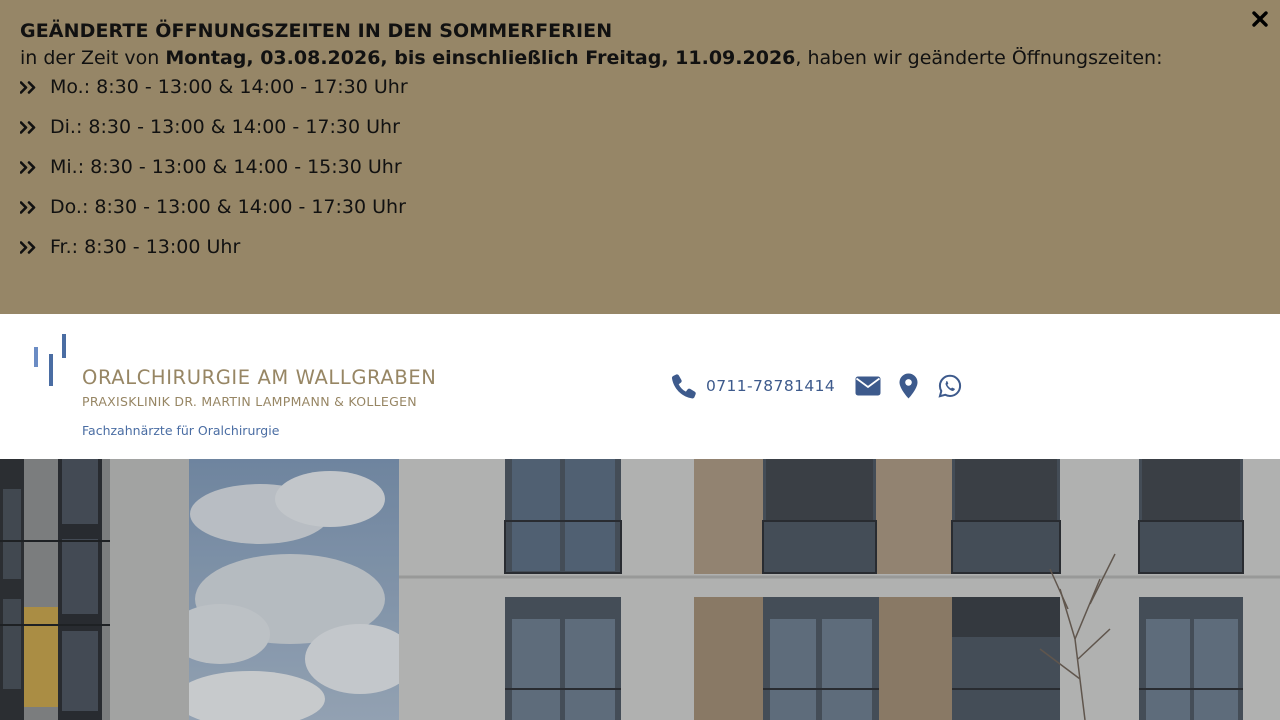 Image resolution: width=1280 pixels, height=720 pixels. What do you see at coordinates (228, 207) in the screenshot?
I see `hours-text: Do.: 8:30 - 13:00 & 14:00 - 17:30 Uhr` at bounding box center [228, 207].